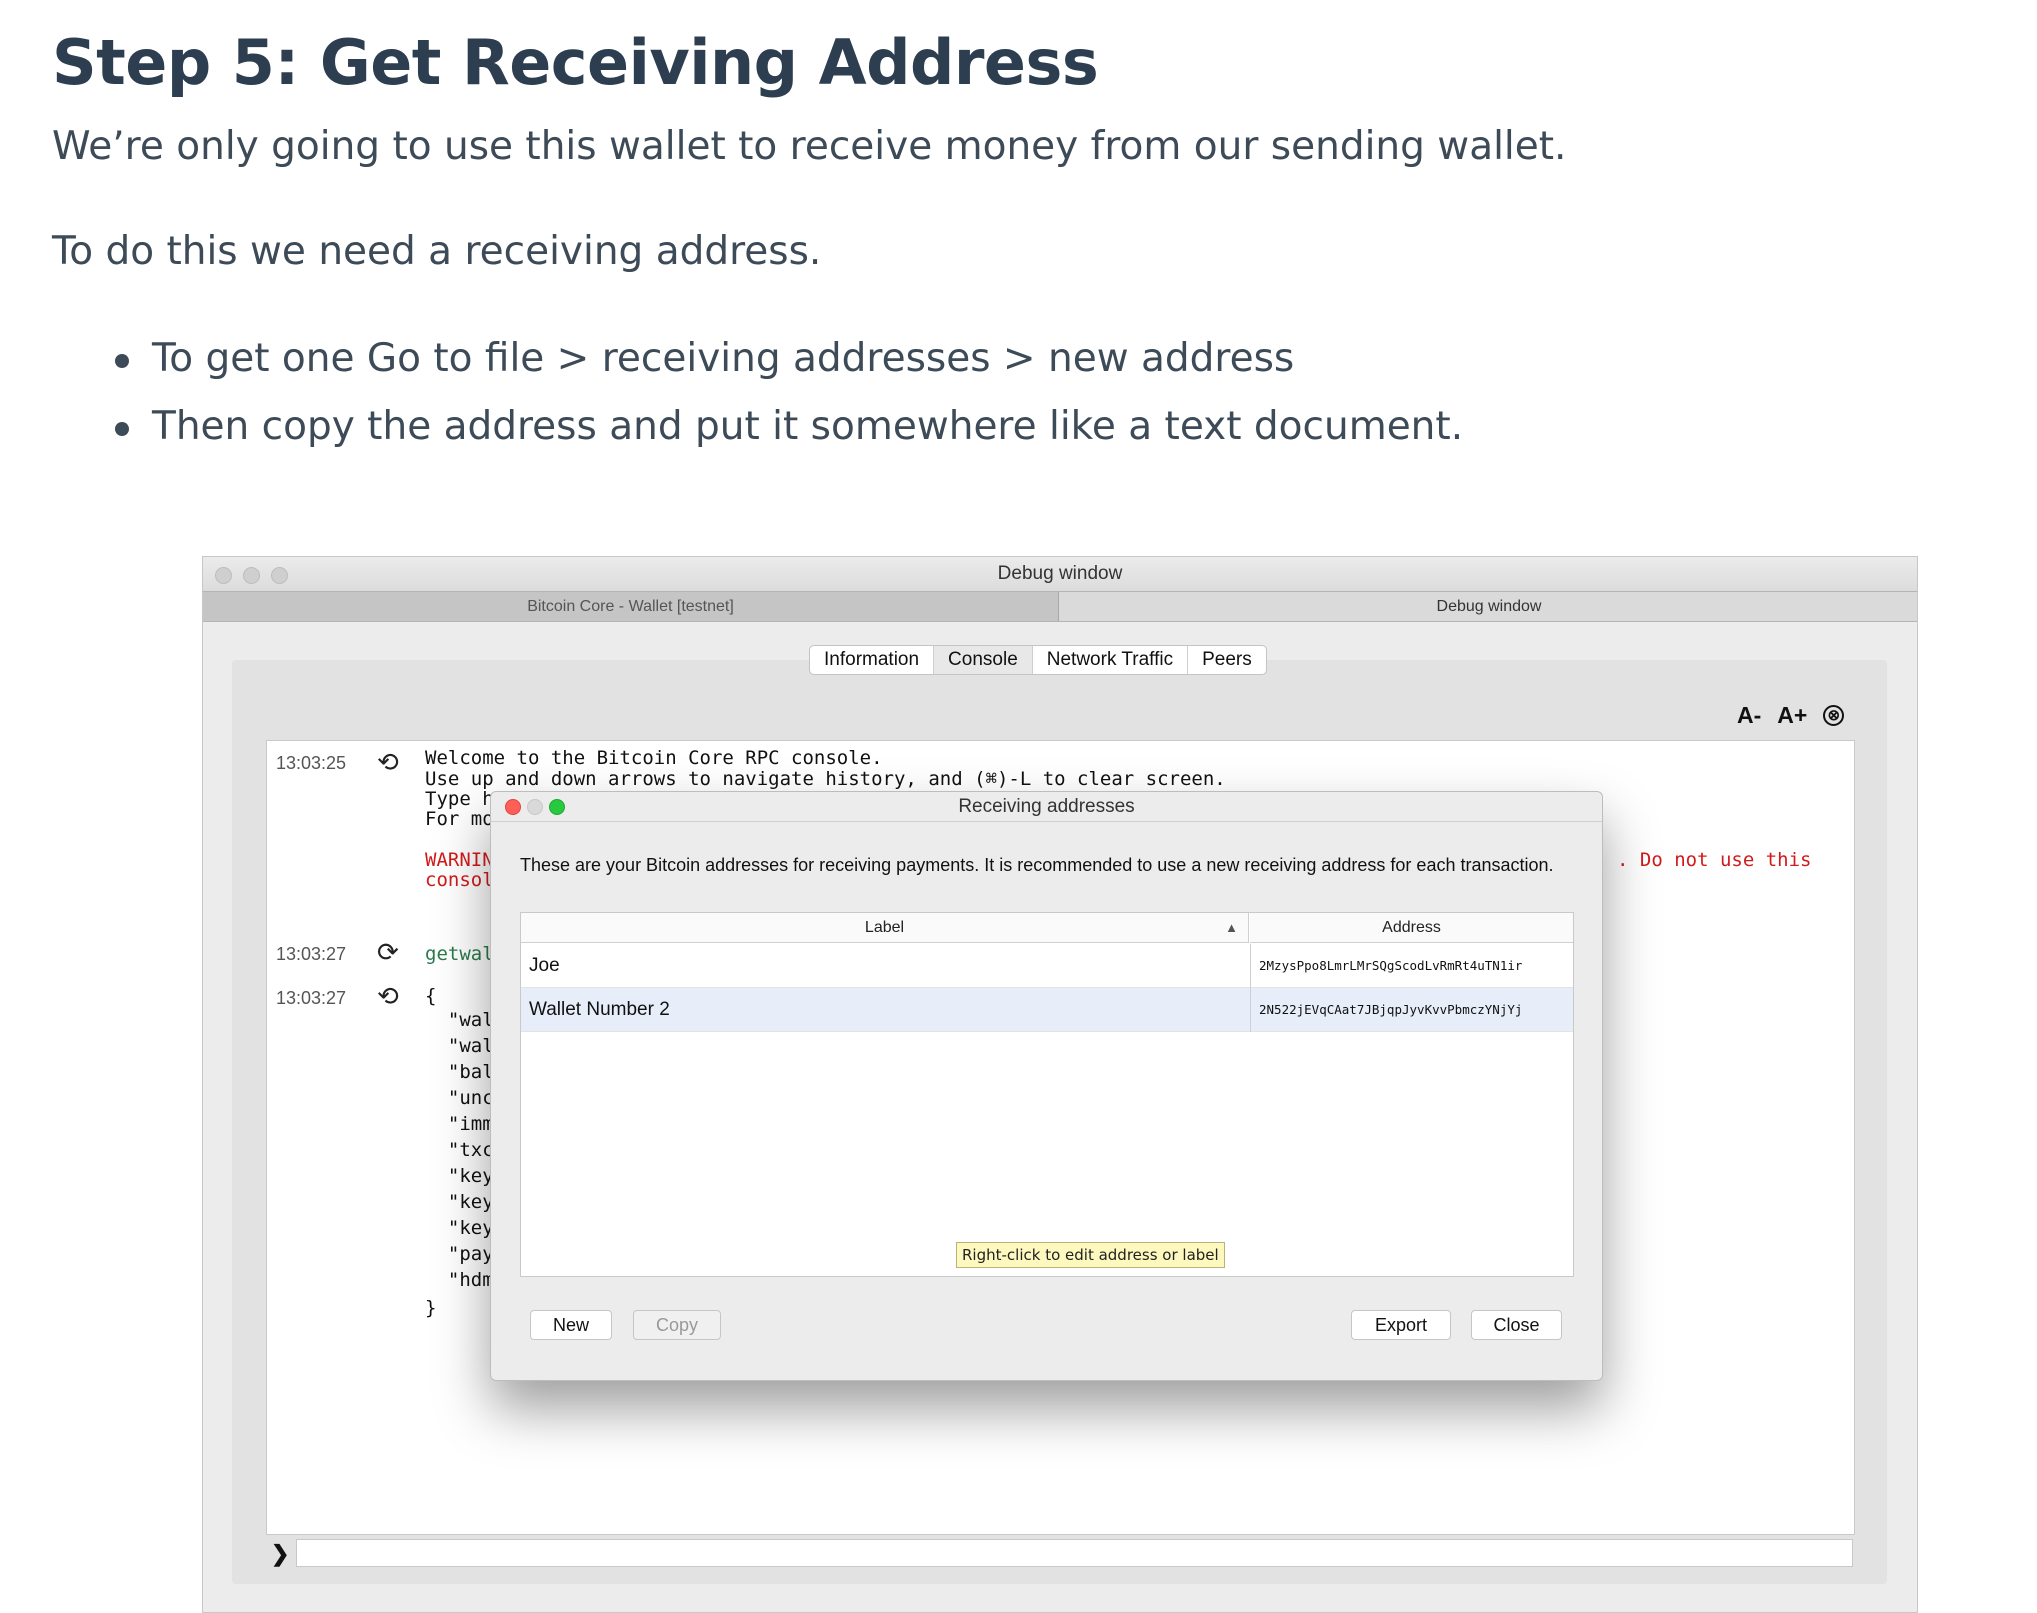 This screenshot has height=1613, width=2037. I want to click on row-label: Joe, so click(544, 965).